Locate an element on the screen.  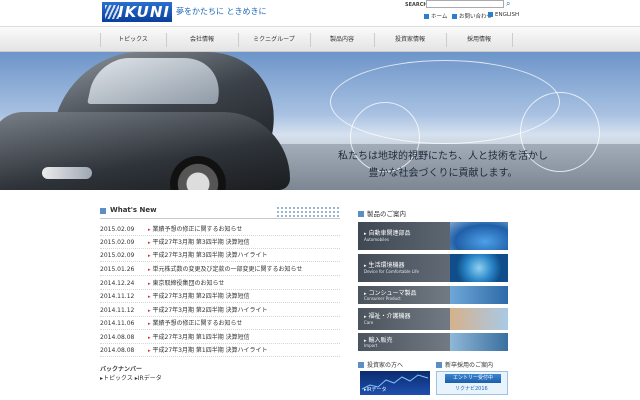
recruit-year: リクナビ2016 is located at coordinates (471, 389).